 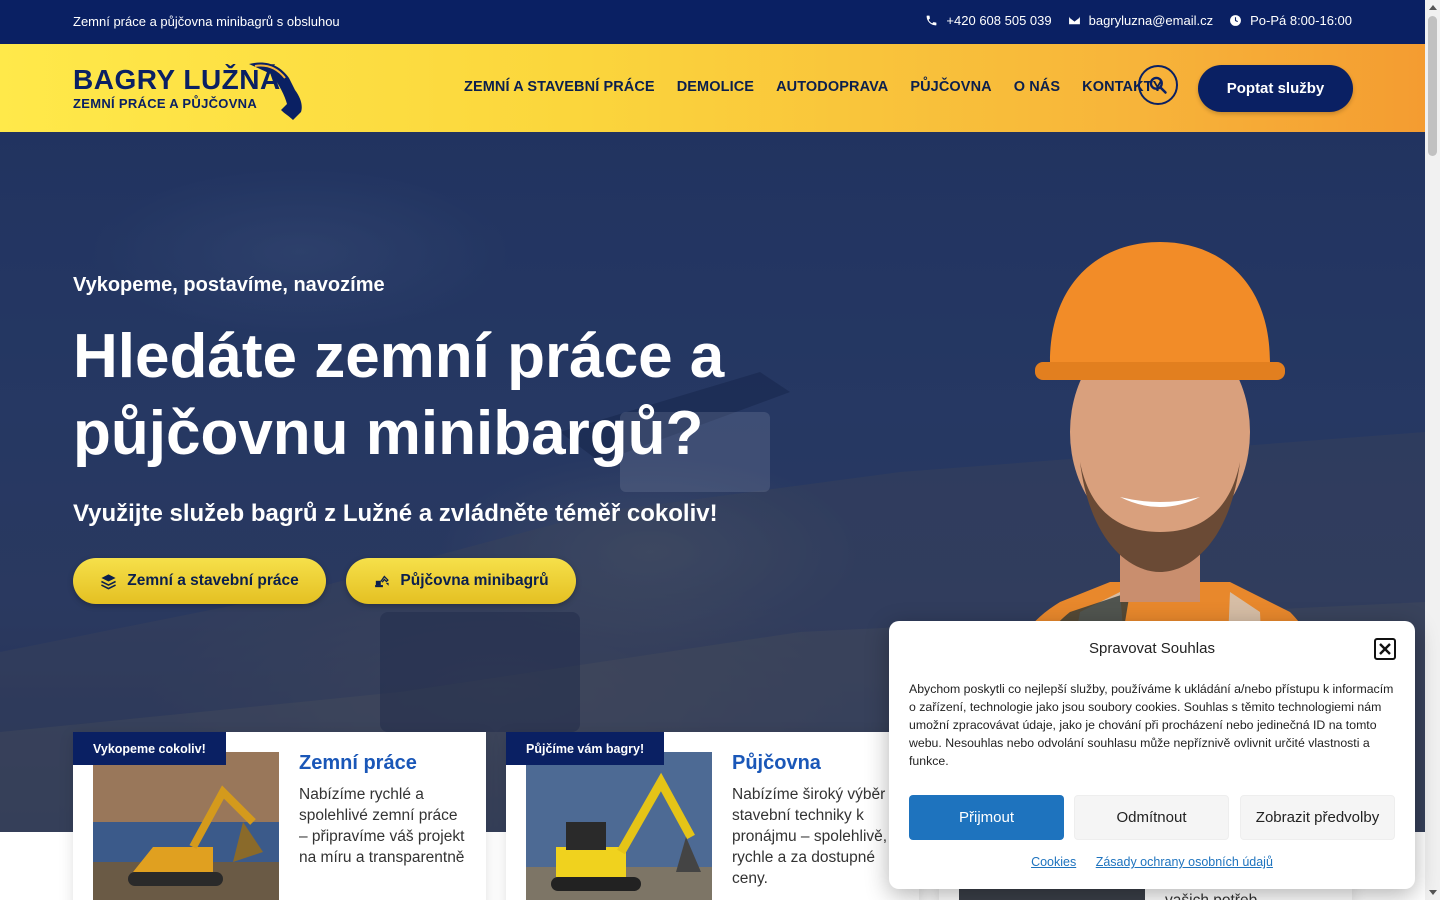 What do you see at coordinates (776, 763) in the screenshot?
I see `card-title: Půjčovna` at bounding box center [776, 763].